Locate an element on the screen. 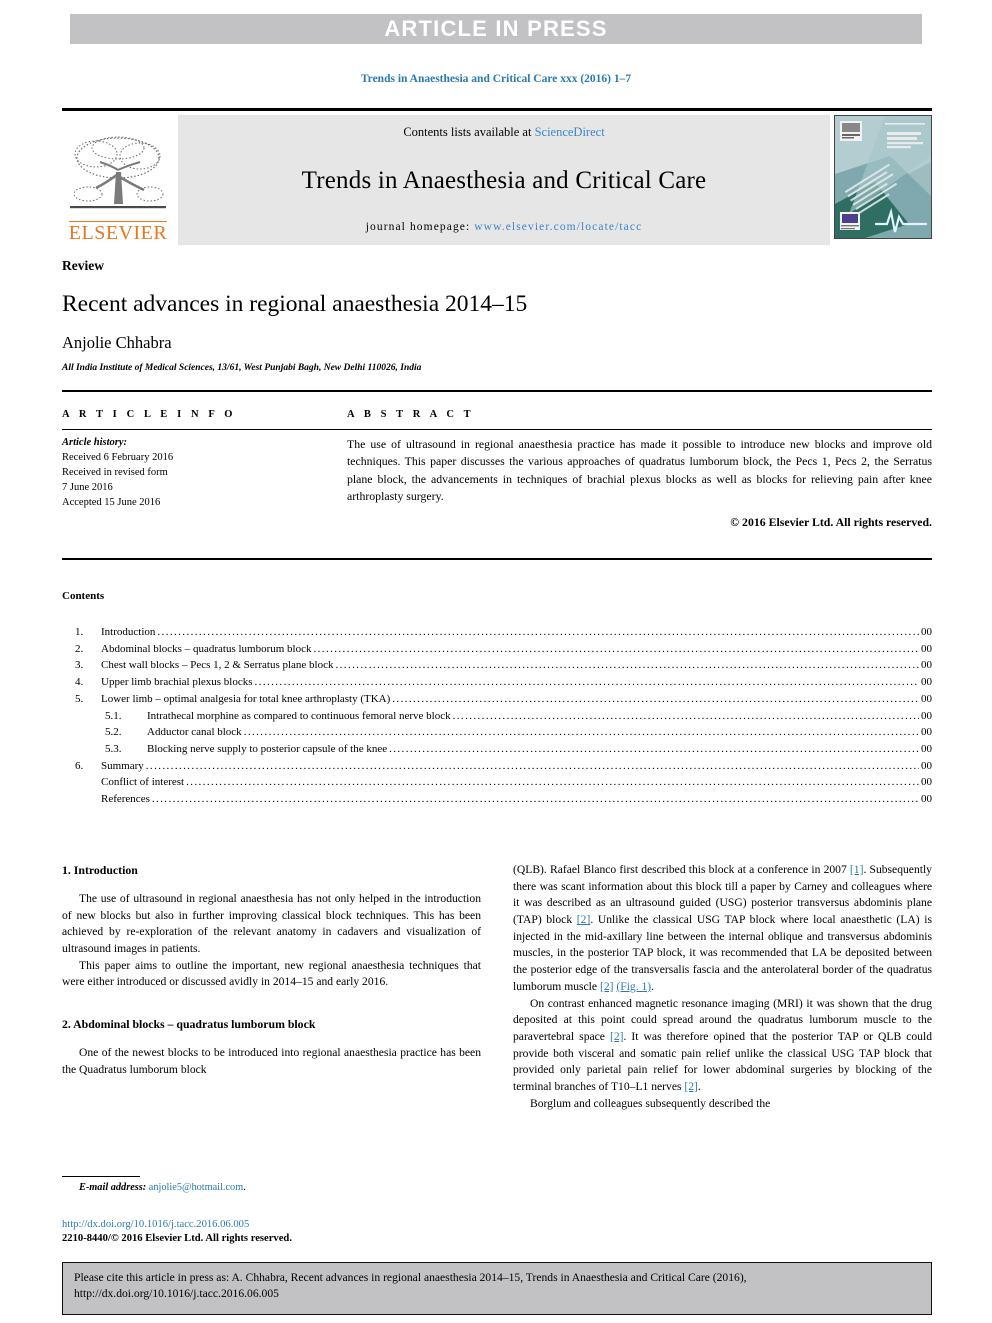 Image resolution: width=992 pixels, height=1323 pixels. article-history-label: Article history: is located at coordinates (95, 442).